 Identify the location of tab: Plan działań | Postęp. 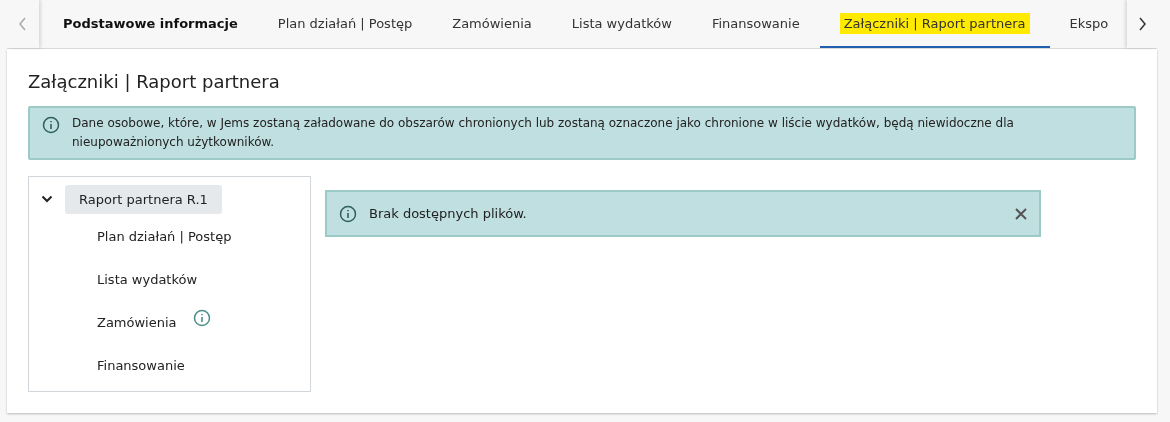
(345, 24).